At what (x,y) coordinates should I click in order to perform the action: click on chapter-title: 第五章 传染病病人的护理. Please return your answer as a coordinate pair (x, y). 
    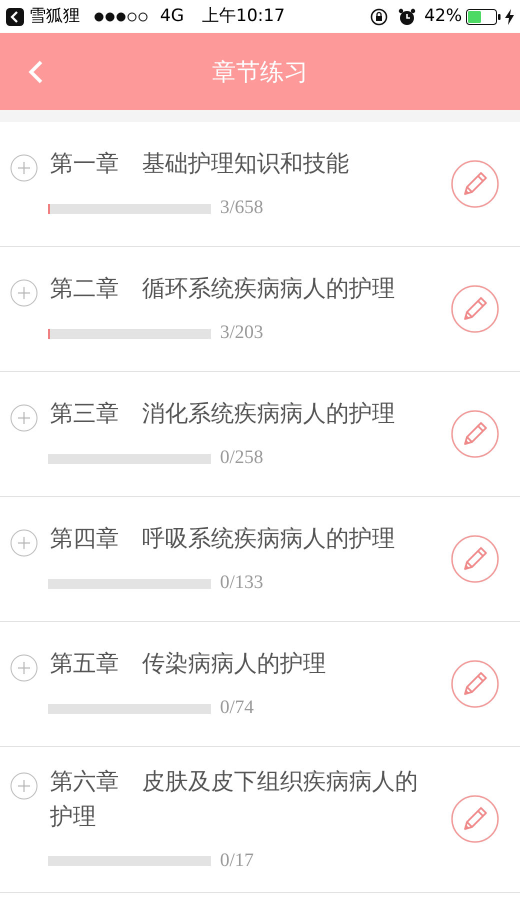
    Looking at the image, I should click on (188, 665).